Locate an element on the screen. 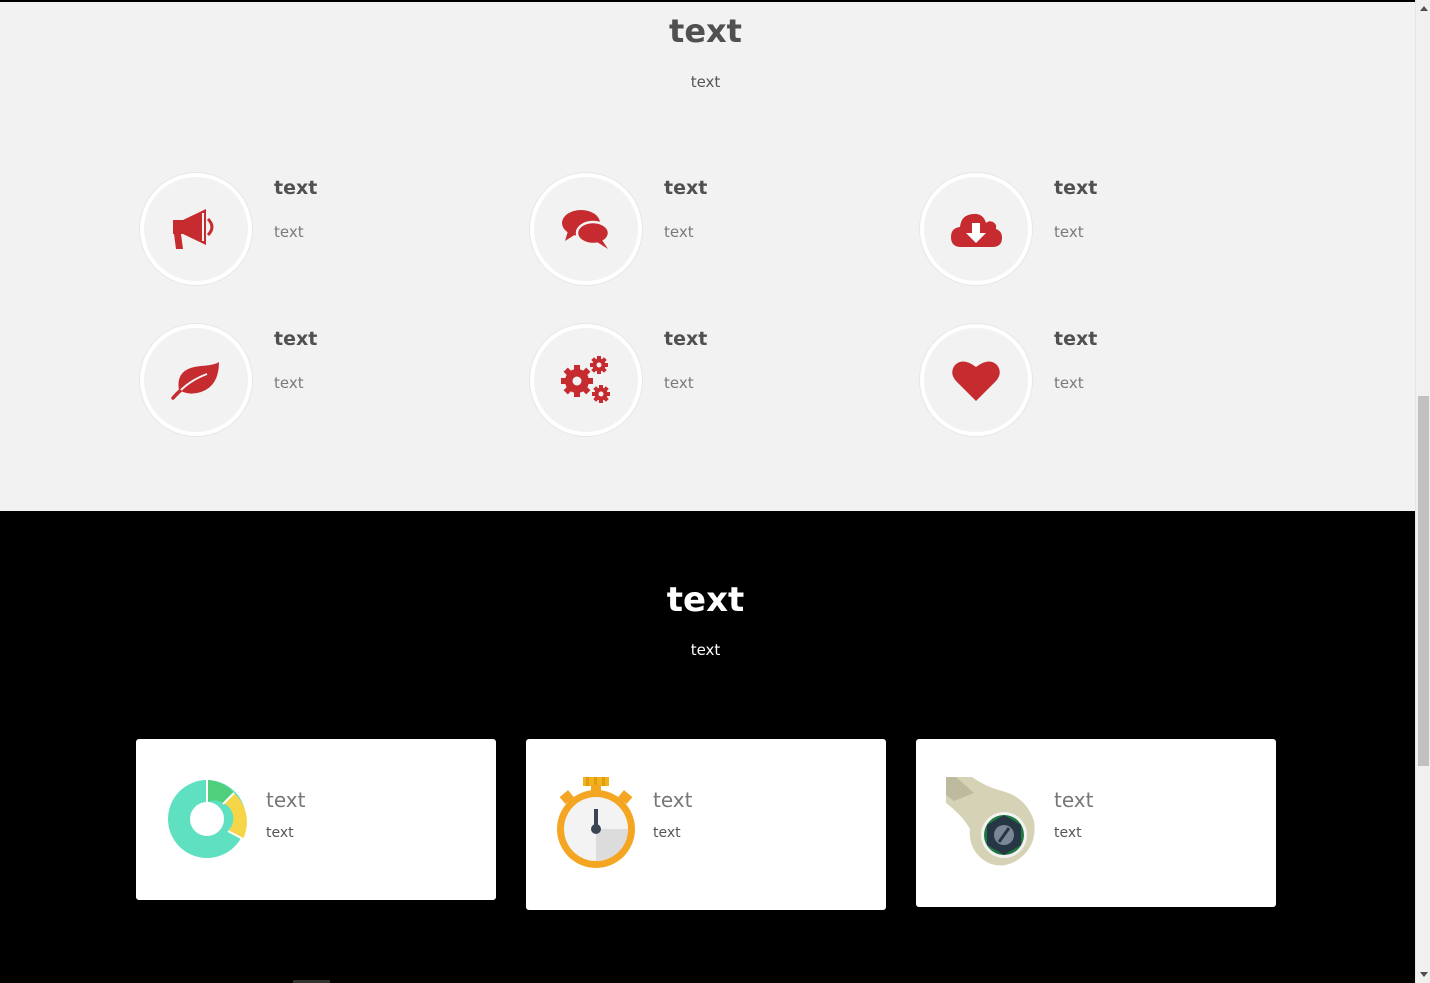 The height and width of the screenshot is (983, 1430). gears-icon is located at coordinates (585, 379).